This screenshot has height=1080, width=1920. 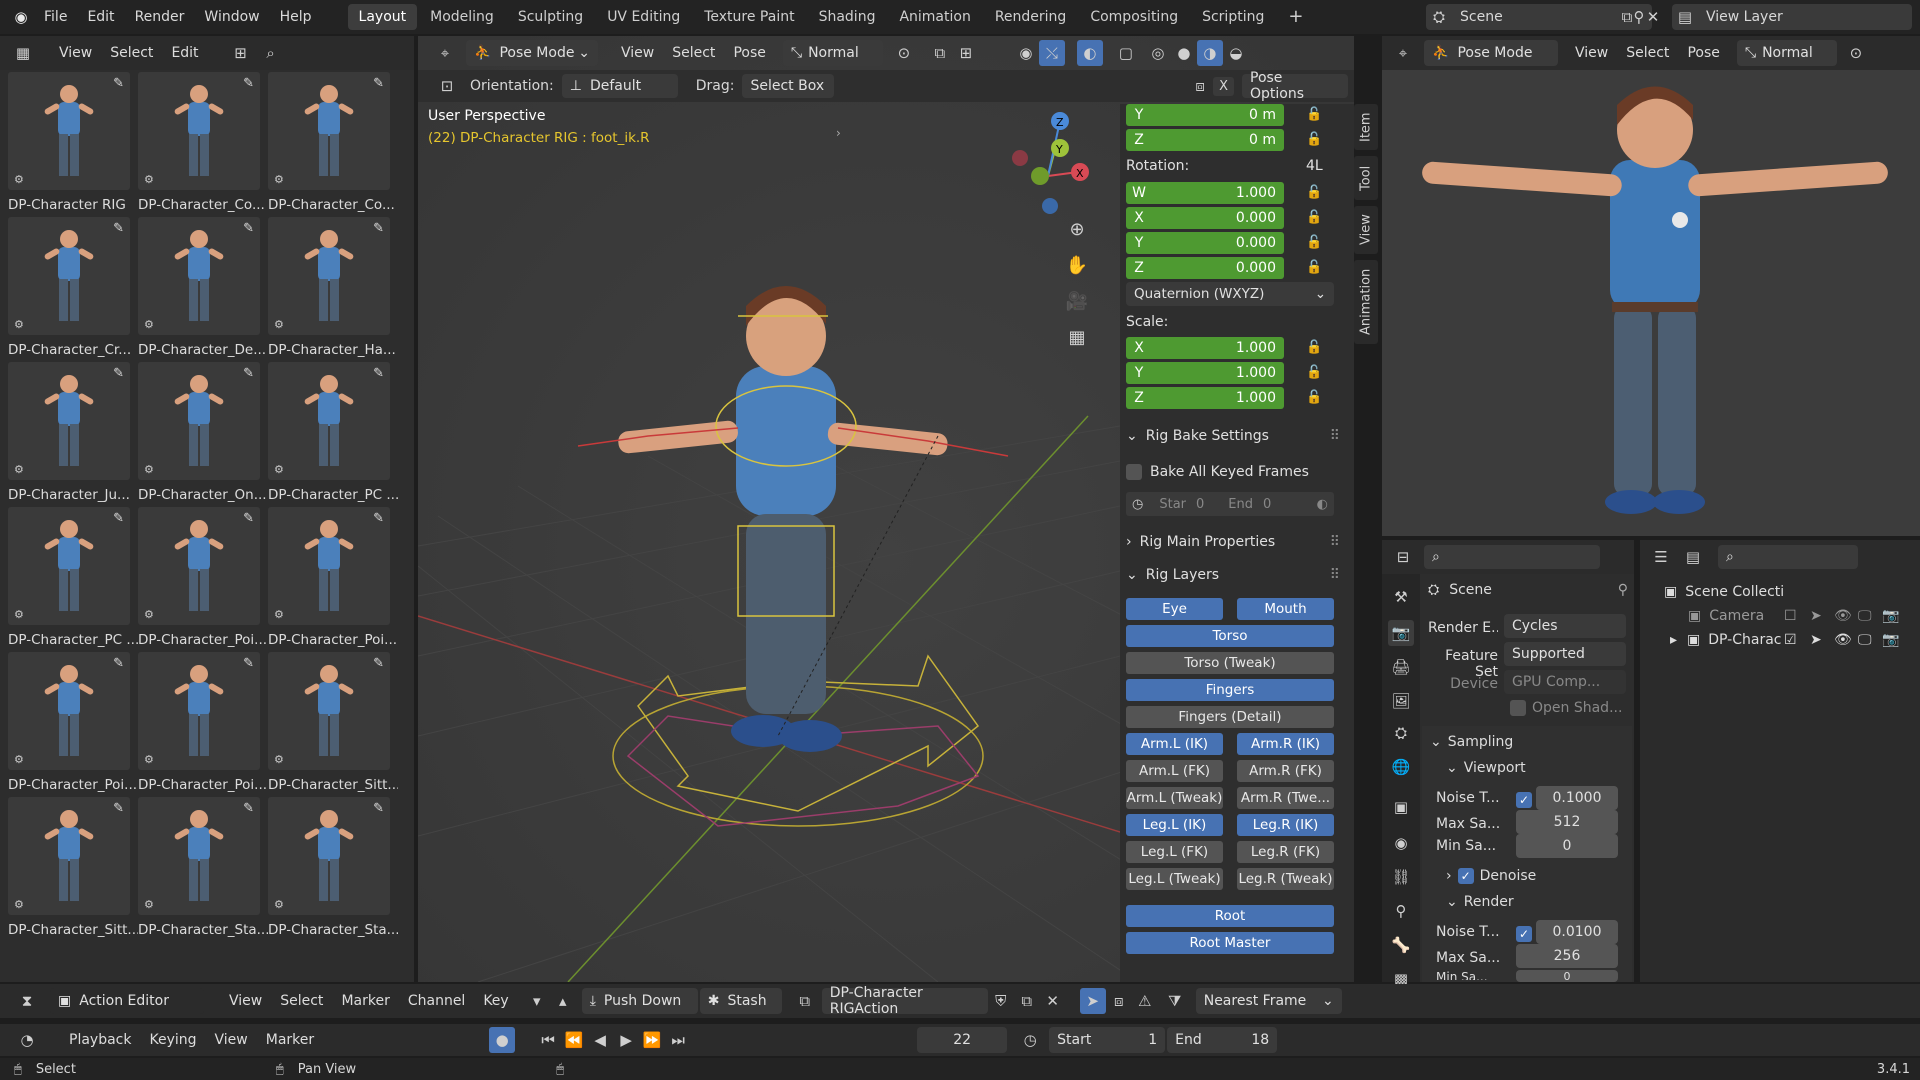 I want to click on layer-button-leg-l-fk: Leg.L (FK), so click(x=1174, y=852).